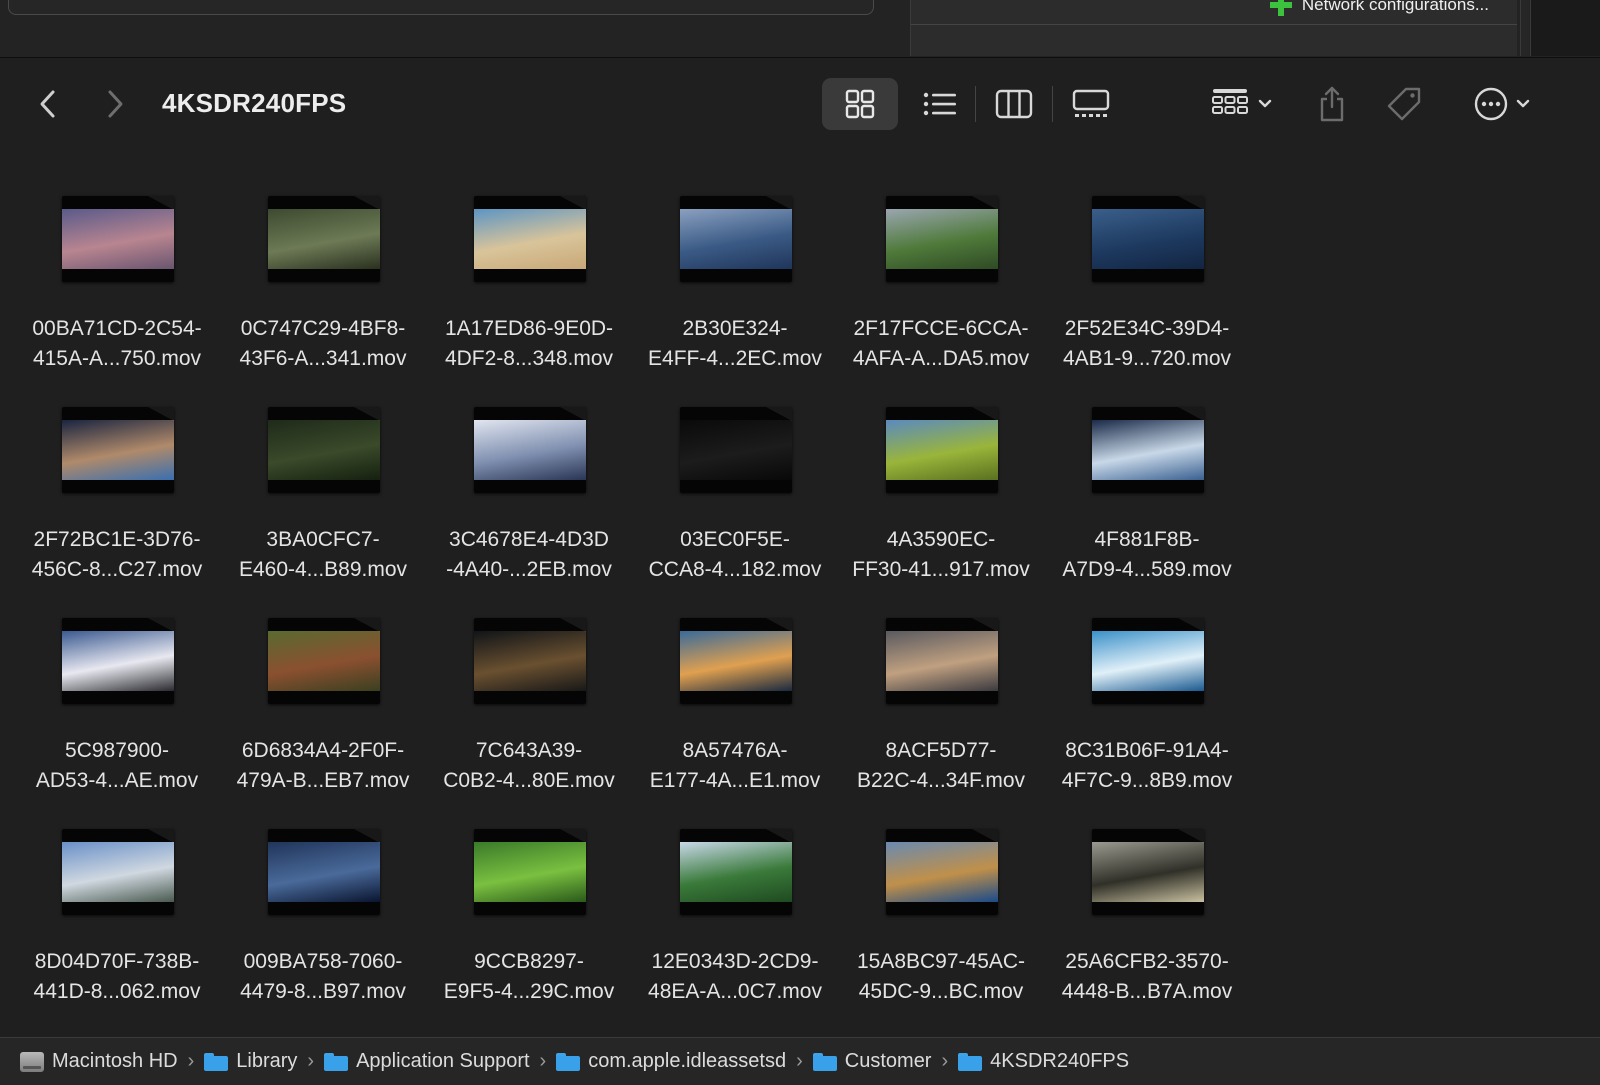 The image size is (1600, 1085). I want to click on column-view-icon, so click(1014, 104).